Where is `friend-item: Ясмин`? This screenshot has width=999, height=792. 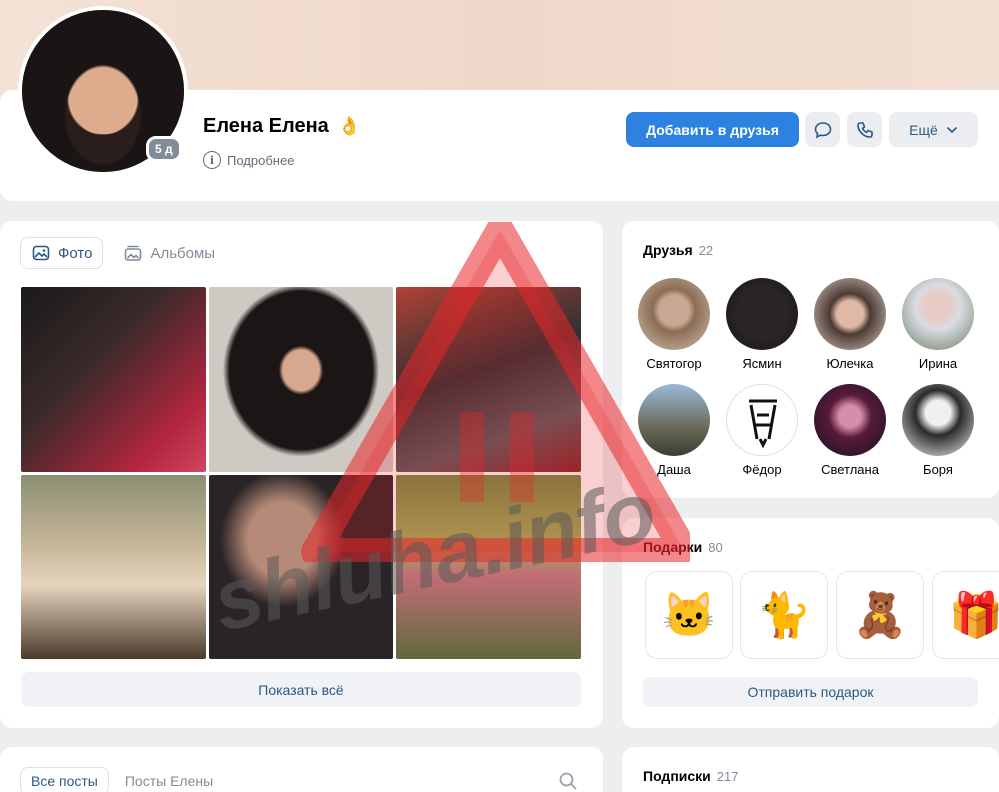 friend-item: Ясмин is located at coordinates (762, 324).